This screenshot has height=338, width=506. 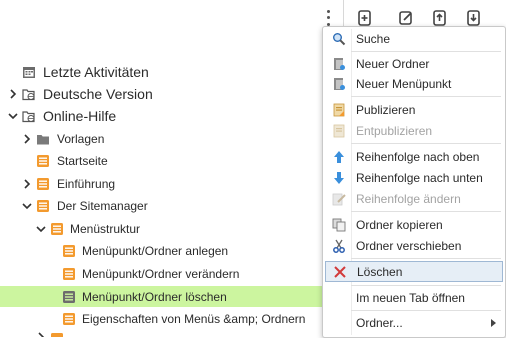 I want to click on tree-item-label: Online-Hilfe, so click(x=80, y=116).